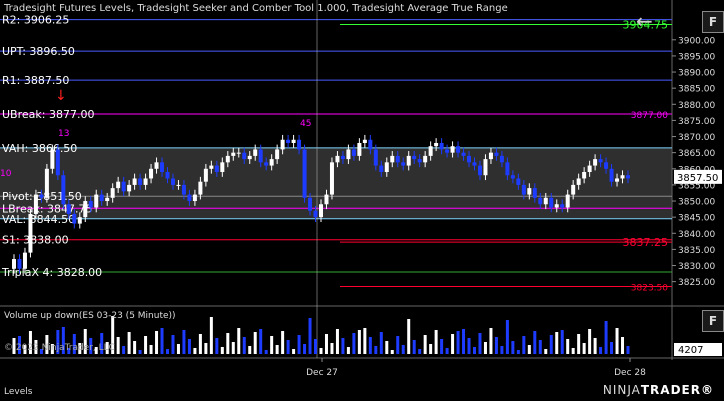  I want to click on level-label: TriplaX 4: 3828.00, so click(51, 272).